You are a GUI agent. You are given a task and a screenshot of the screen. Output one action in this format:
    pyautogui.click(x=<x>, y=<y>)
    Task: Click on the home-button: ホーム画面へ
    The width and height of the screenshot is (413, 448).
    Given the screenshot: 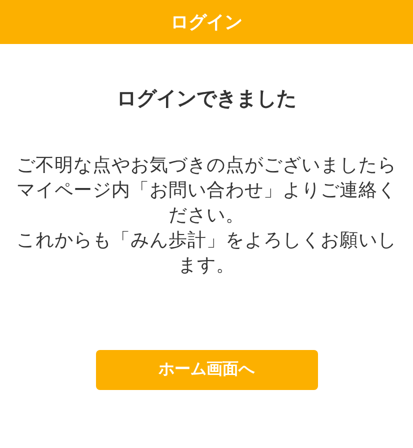 What is the action you would take?
    pyautogui.click(x=207, y=370)
    